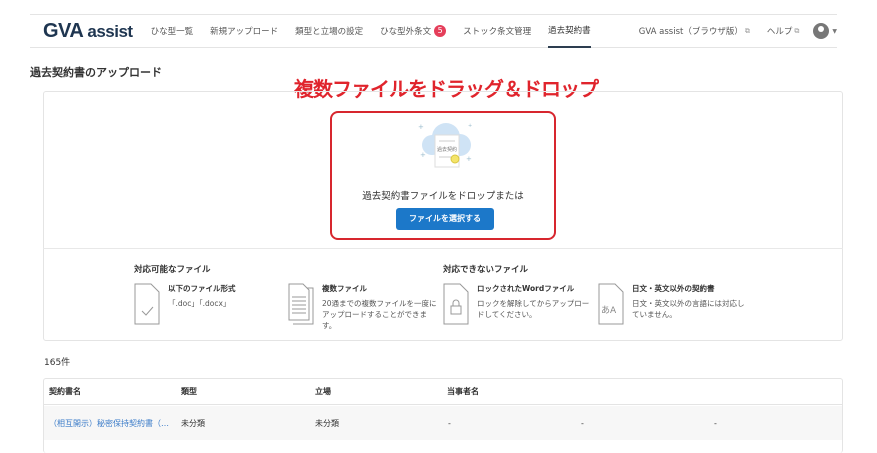 This screenshot has width=877, height=453. I want to click on cloud-upload-icon: 過去契約 + + + +, so click(445, 145).